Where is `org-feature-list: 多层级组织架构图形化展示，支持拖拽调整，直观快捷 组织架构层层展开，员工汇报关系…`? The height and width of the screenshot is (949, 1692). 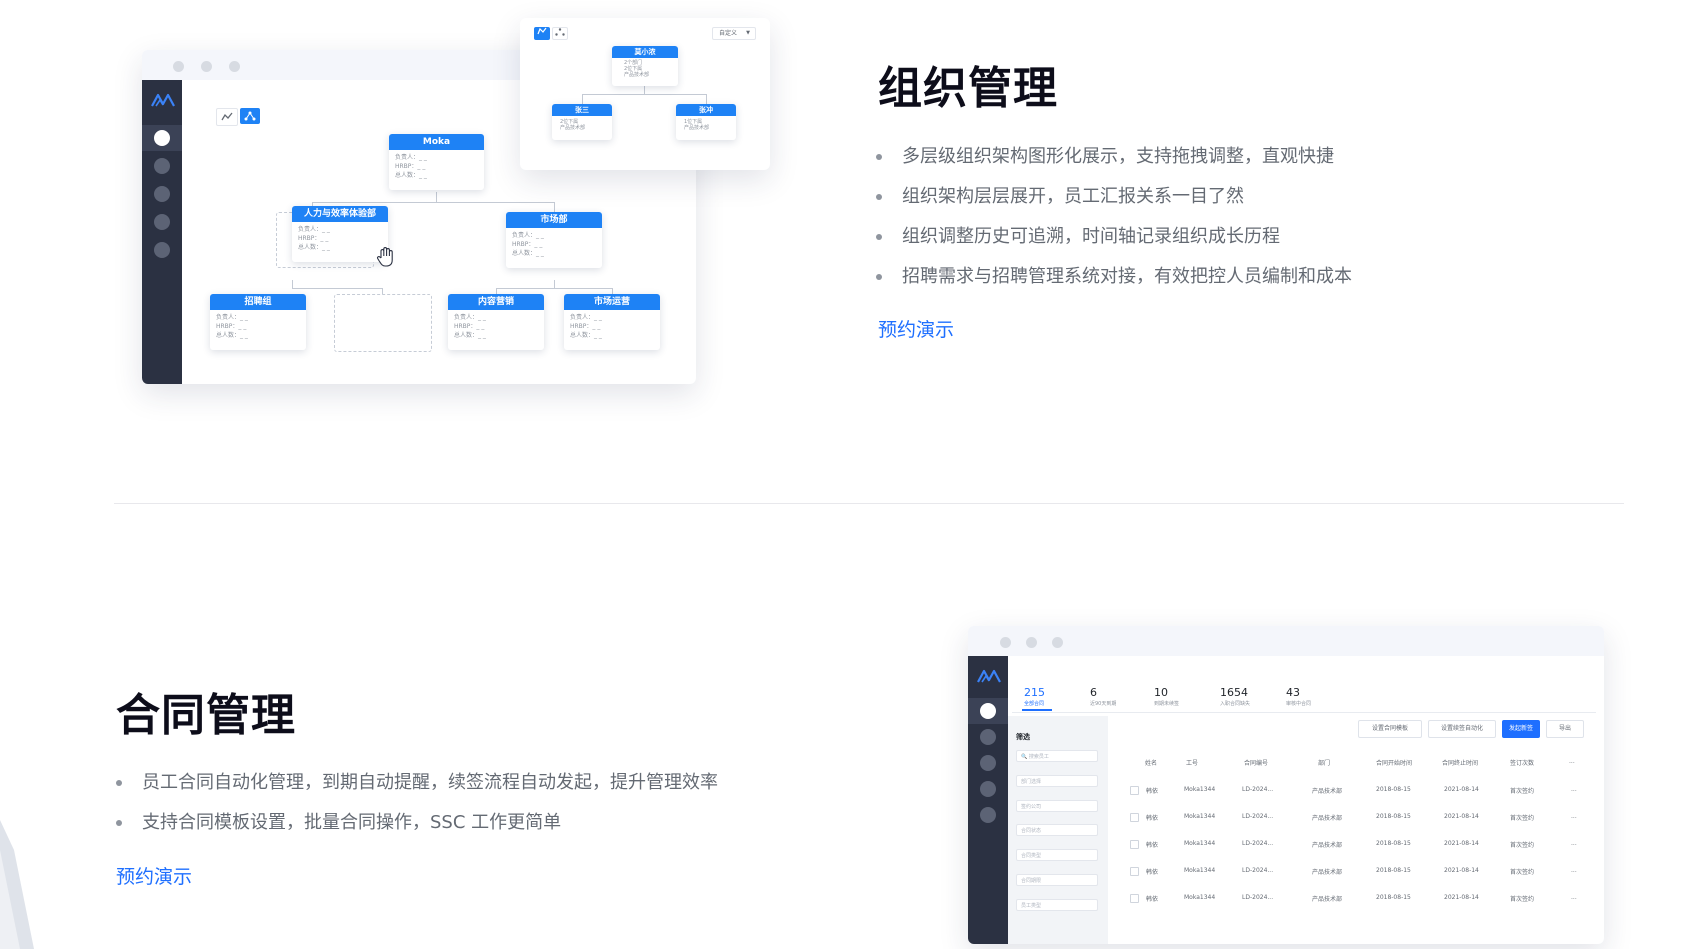
org-feature-list: 多层级组织架构图形化展示，支持拖拽调整，直观快捷 组织架构层层展开，员工汇报关系… is located at coordinates (1113, 217).